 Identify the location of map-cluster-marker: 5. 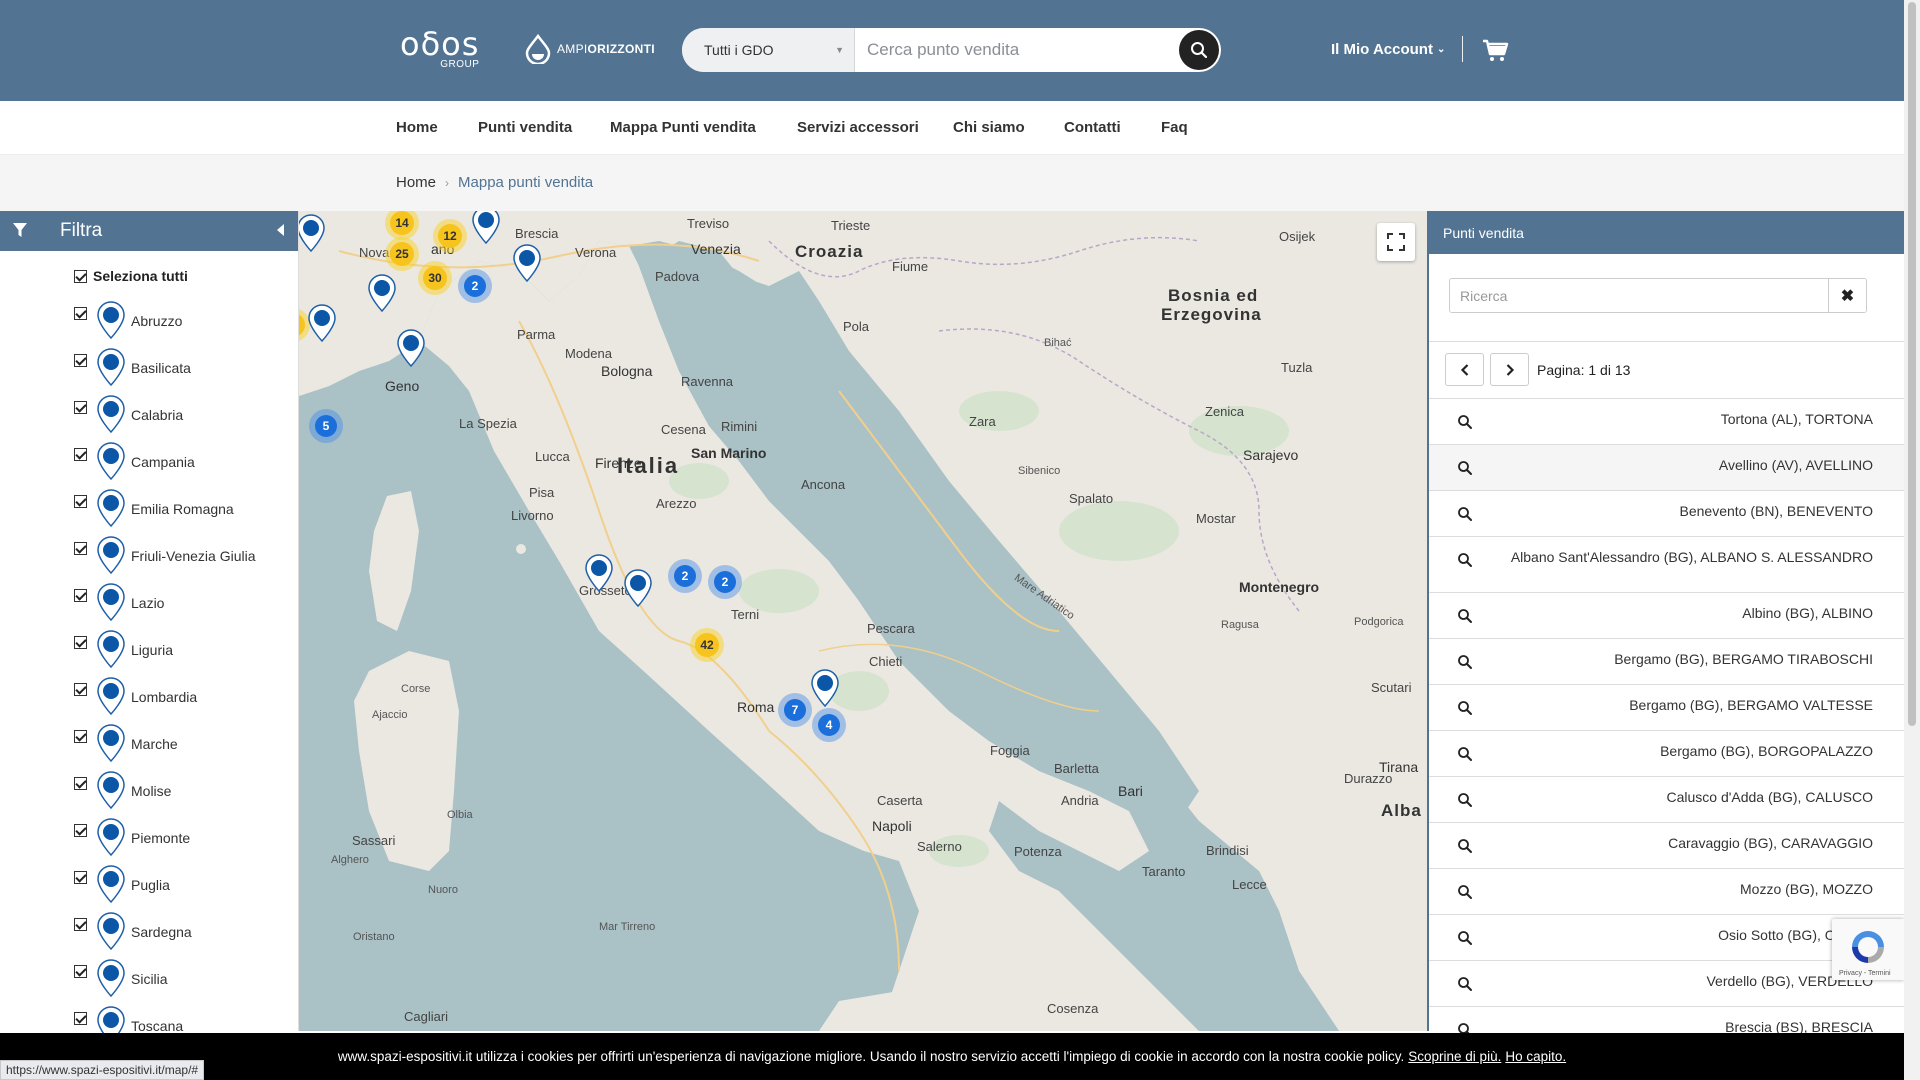
(326, 426).